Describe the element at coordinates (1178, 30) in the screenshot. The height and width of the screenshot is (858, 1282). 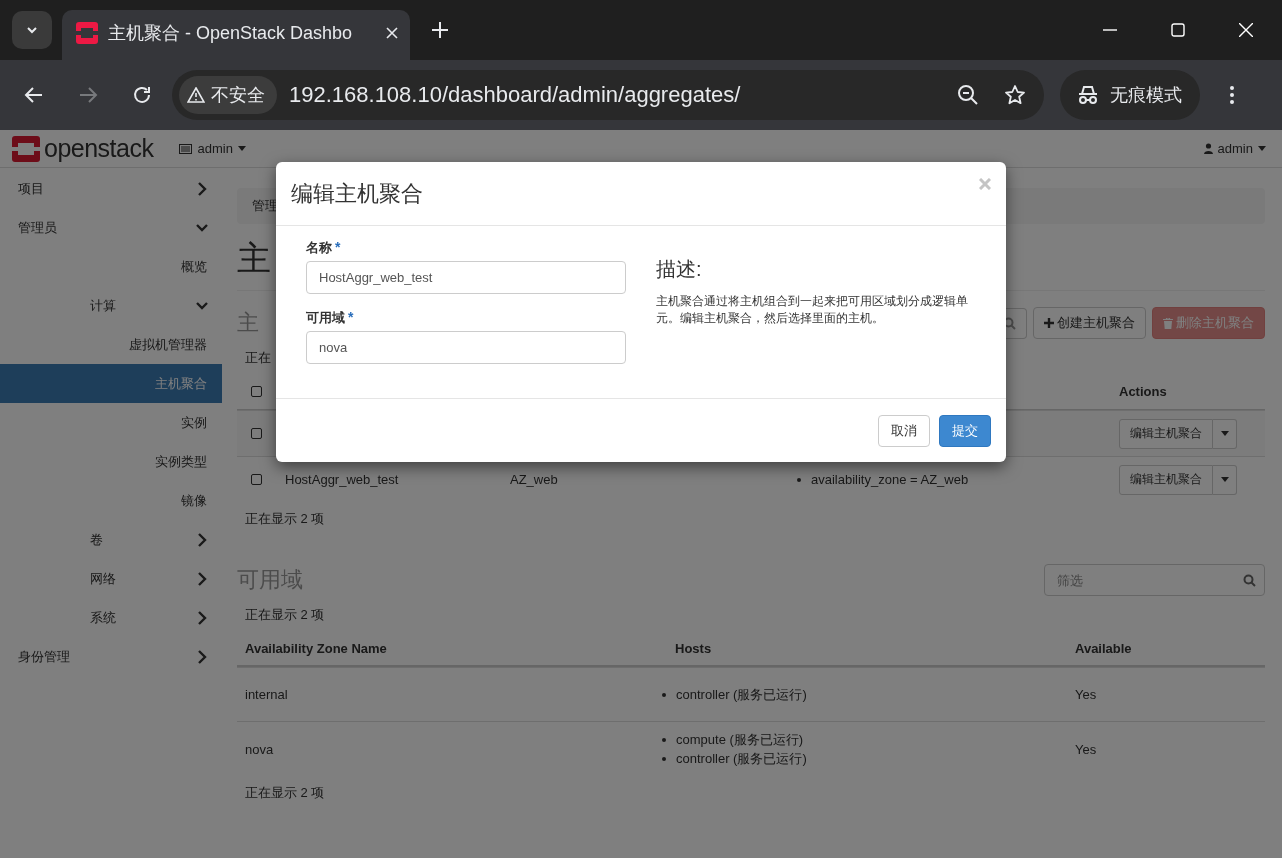
I see `maximize-icon` at that location.